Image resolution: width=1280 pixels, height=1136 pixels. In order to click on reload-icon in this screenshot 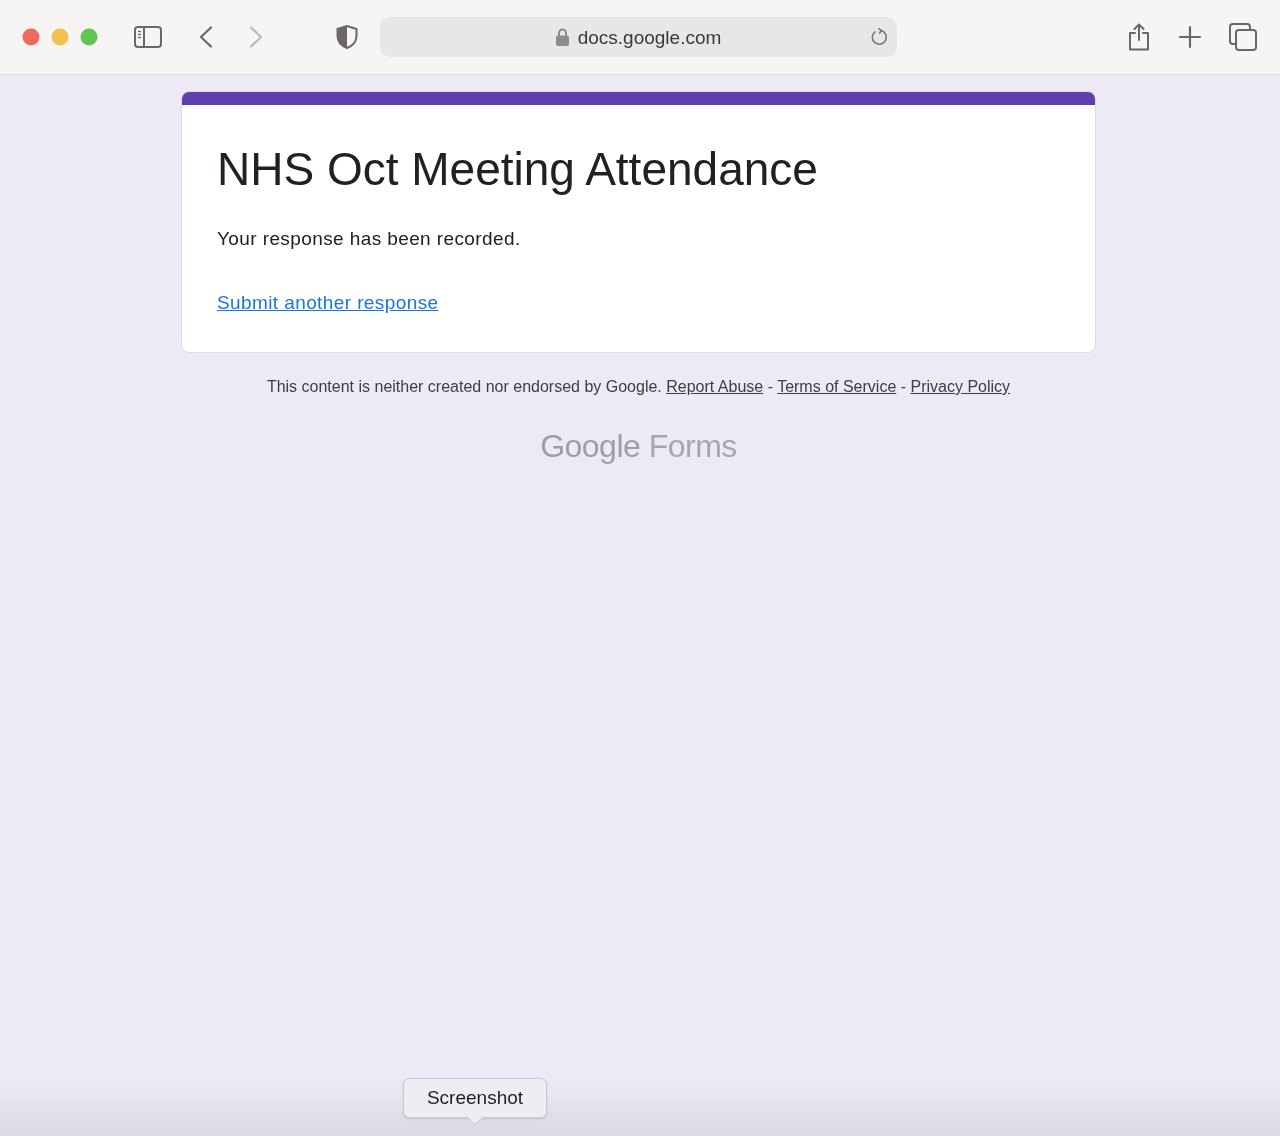, I will do `click(879, 37)`.